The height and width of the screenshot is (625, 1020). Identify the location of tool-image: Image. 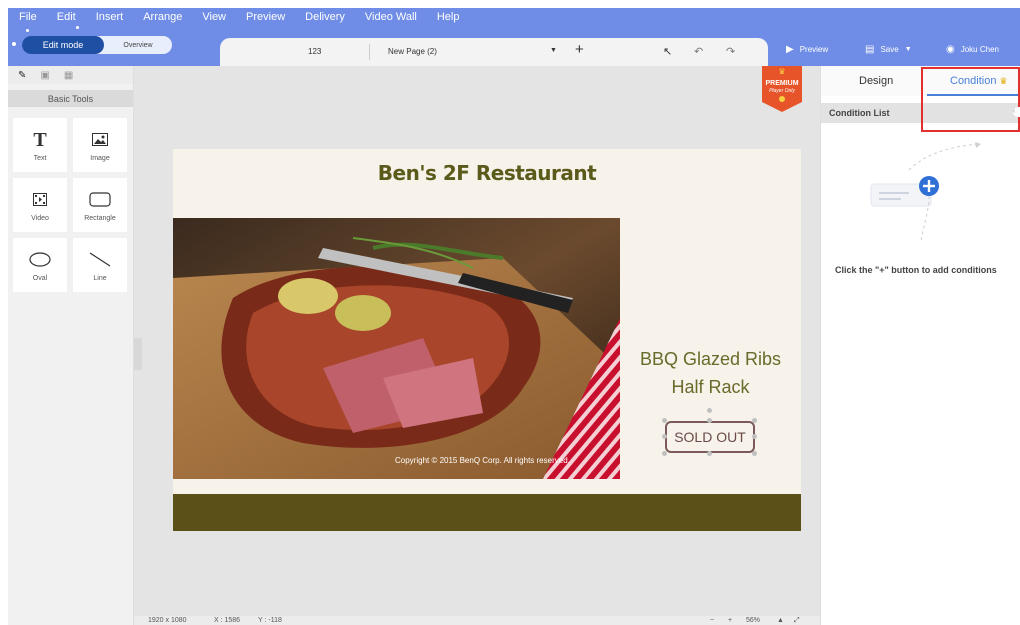
(100, 145).